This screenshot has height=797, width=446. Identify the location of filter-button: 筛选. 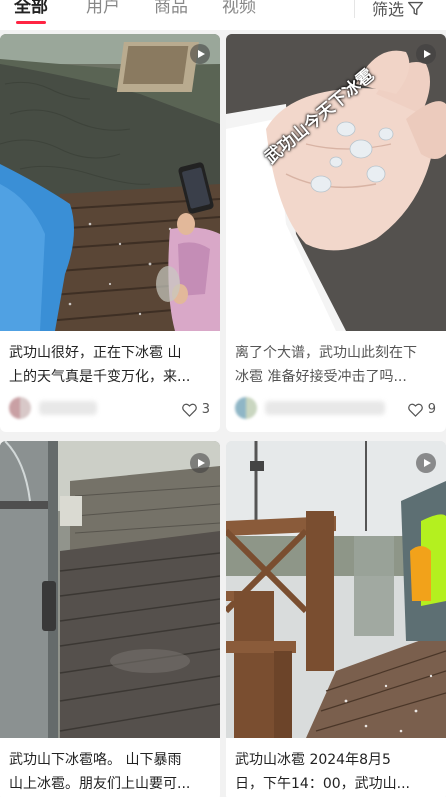
(398, 10).